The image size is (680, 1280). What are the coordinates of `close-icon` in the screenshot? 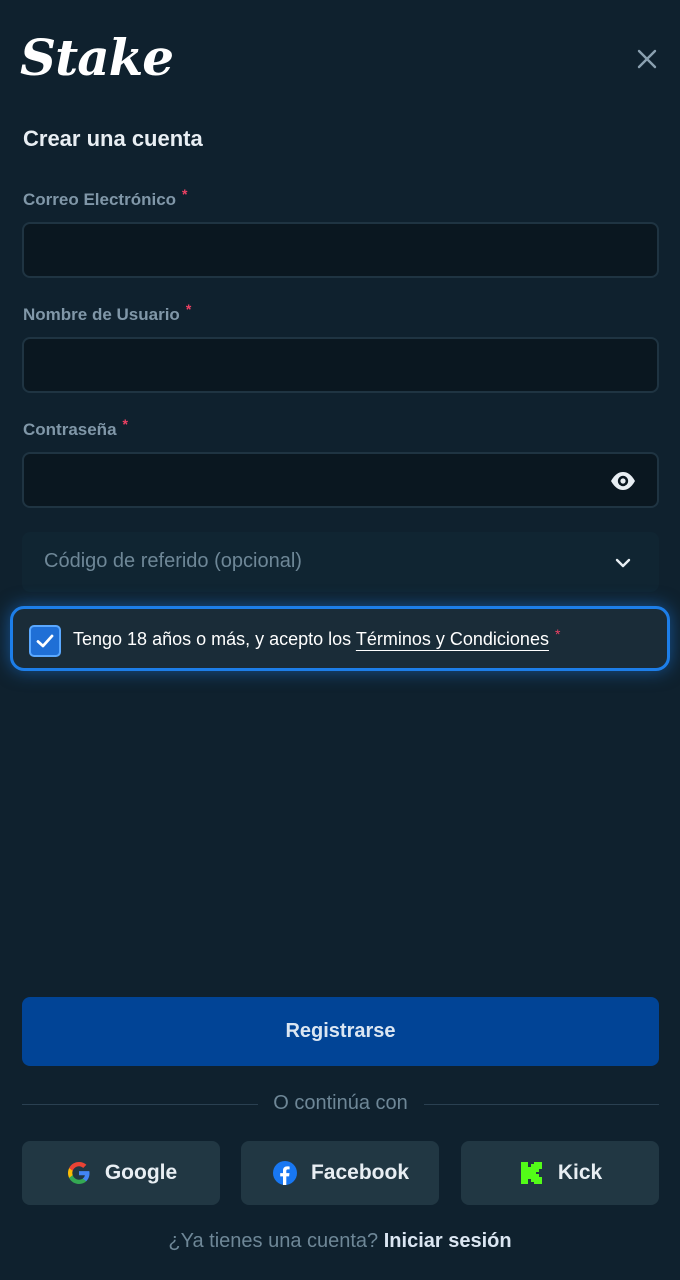 It's located at (647, 59).